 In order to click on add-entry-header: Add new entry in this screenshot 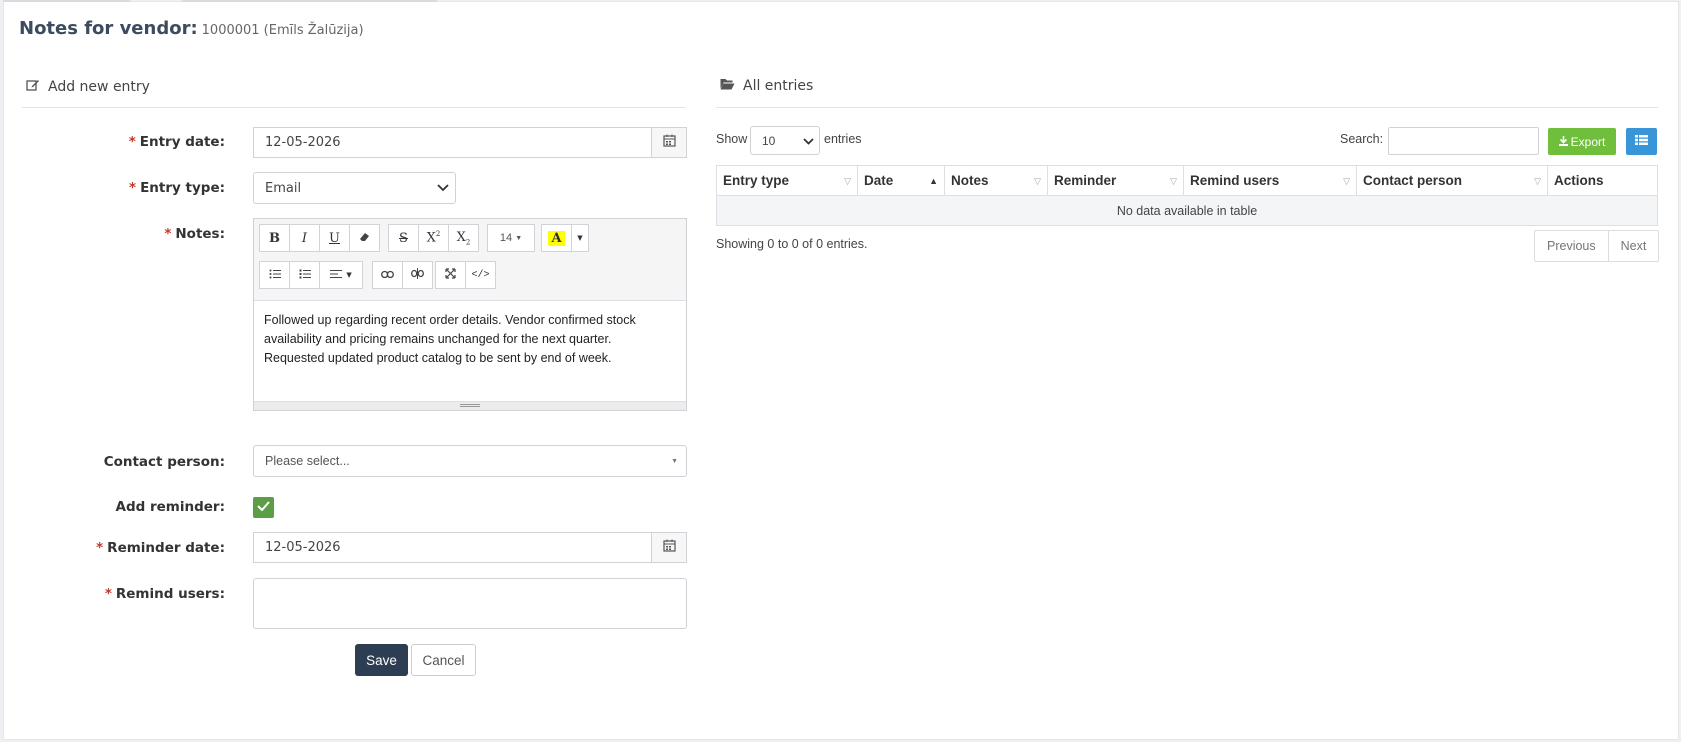, I will do `click(88, 87)`.